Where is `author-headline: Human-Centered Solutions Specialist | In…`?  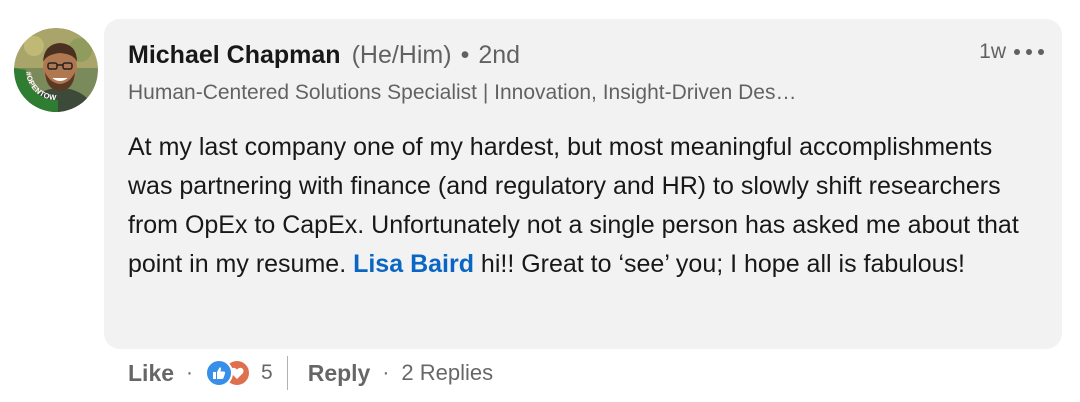
author-headline: Human-Centered Solutions Specialist | In… is located at coordinates (462, 92).